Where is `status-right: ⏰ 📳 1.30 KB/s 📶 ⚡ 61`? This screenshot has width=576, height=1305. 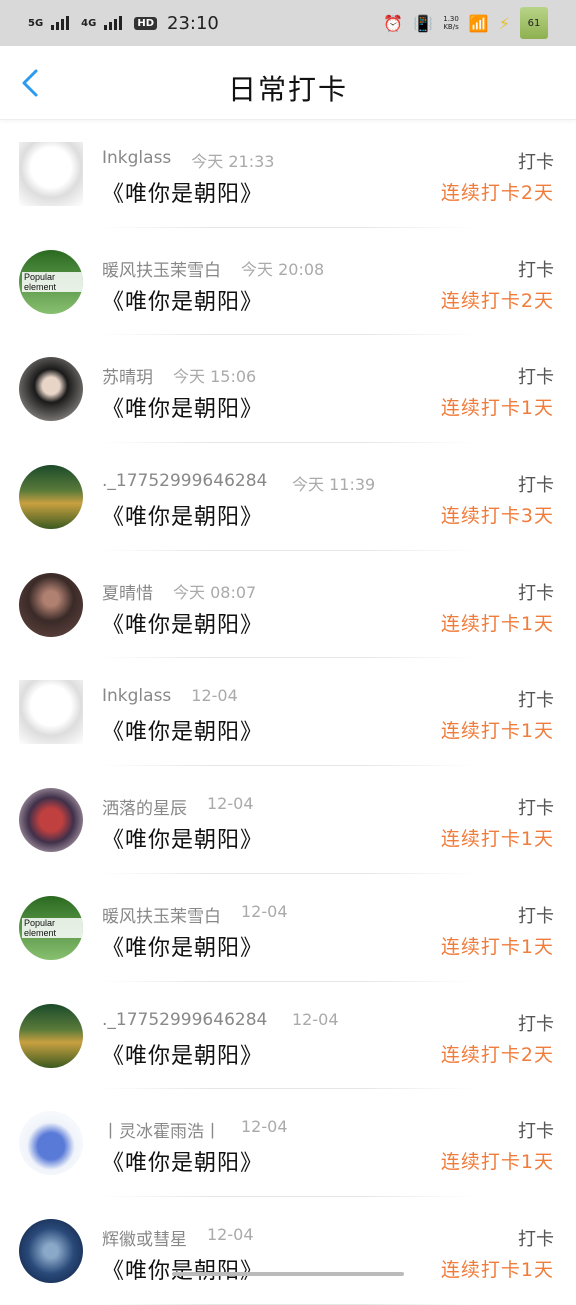
status-right: ⏰ 📳 1.30 KB/s 📶 ⚡ 61 is located at coordinates (465, 23).